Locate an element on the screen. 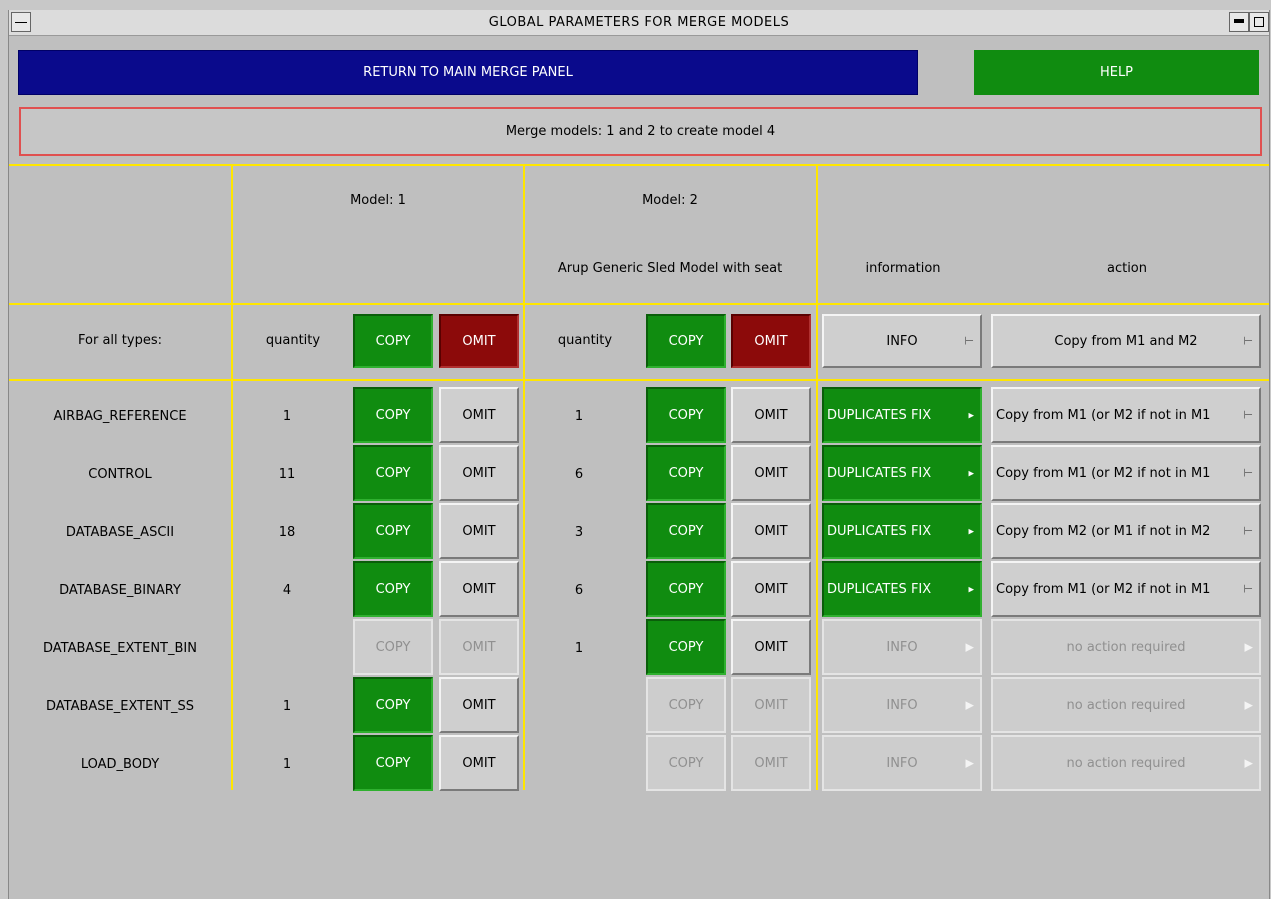 The width and height of the screenshot is (1271, 899). row-type-name: AIRBAG_REFERENCE is located at coordinates (120, 416).